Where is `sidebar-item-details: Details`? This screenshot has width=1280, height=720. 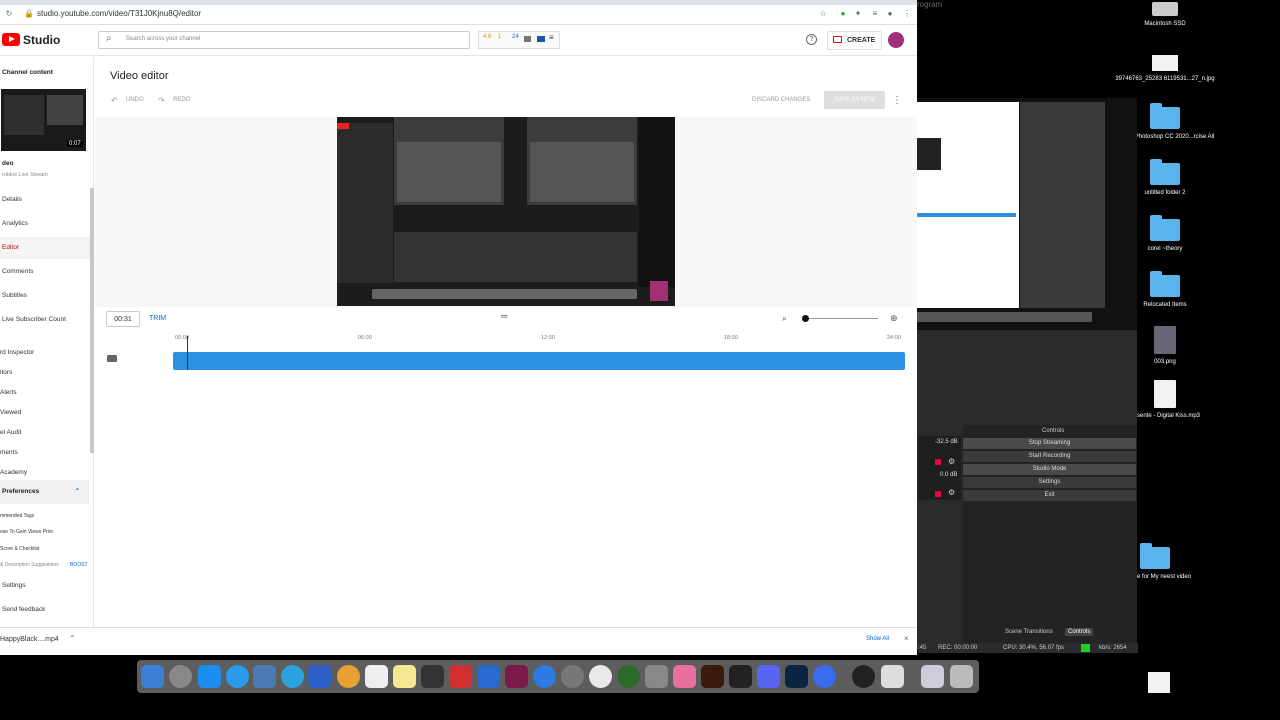
sidebar-item-details: Details is located at coordinates (12, 199).